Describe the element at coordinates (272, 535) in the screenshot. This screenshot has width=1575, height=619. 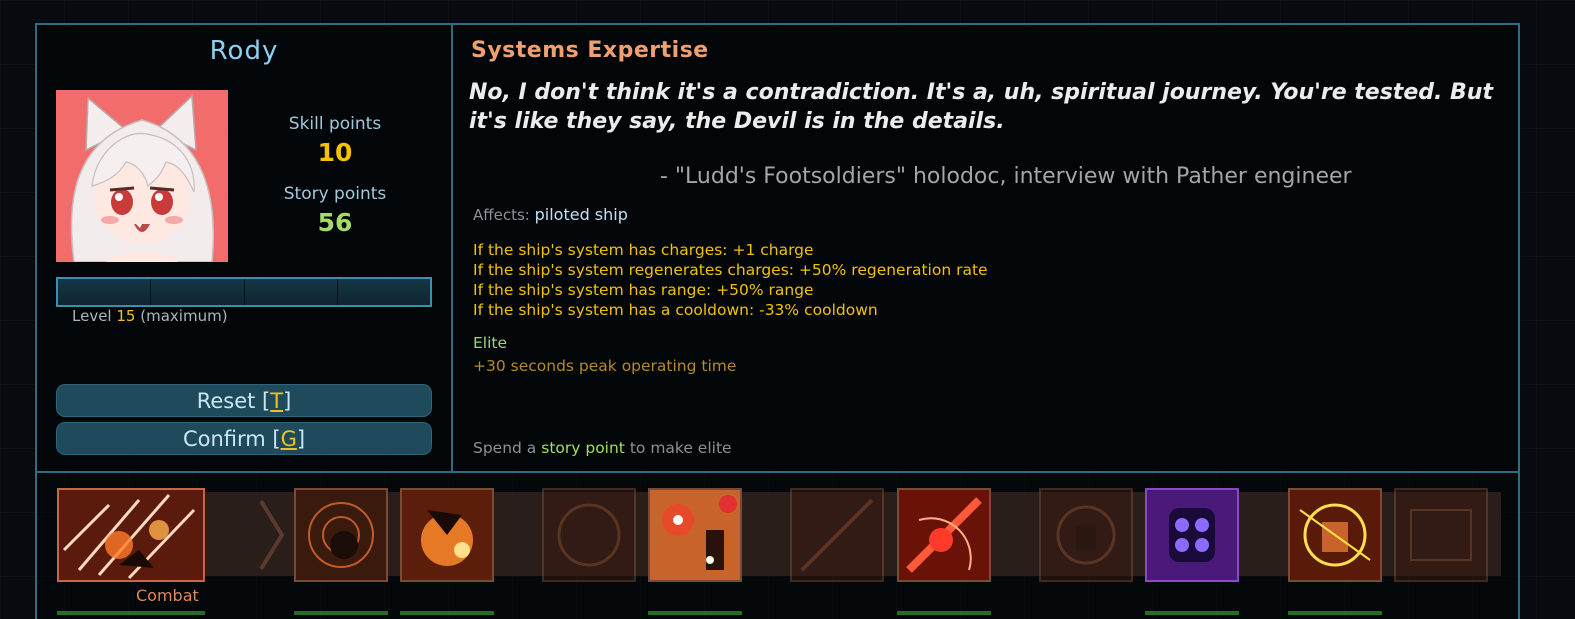
I see `tier-arrow-icon` at that location.